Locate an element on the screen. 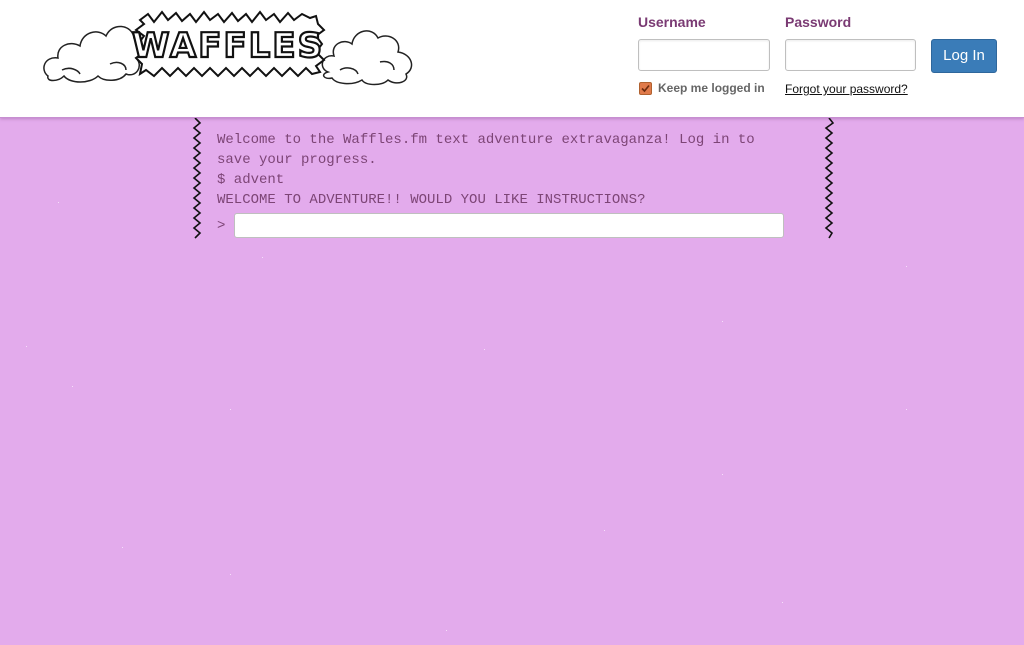 This screenshot has height=645, width=1024. waffles-logo: WAFFLES is located at coordinates (230, 50).